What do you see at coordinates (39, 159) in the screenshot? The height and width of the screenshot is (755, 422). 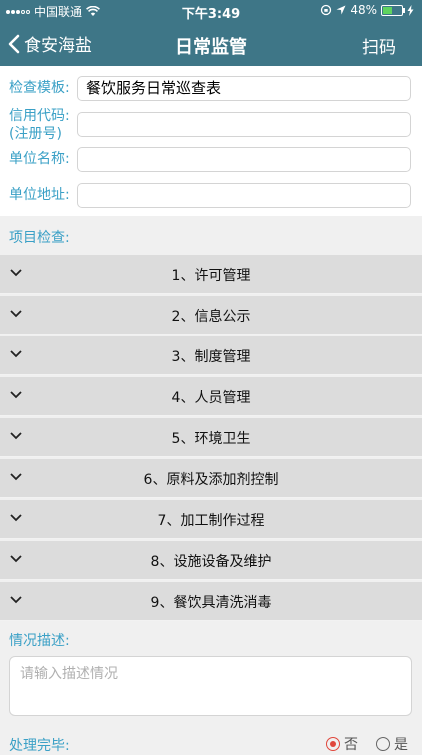 I see `unit-name-label: 单位名称:` at bounding box center [39, 159].